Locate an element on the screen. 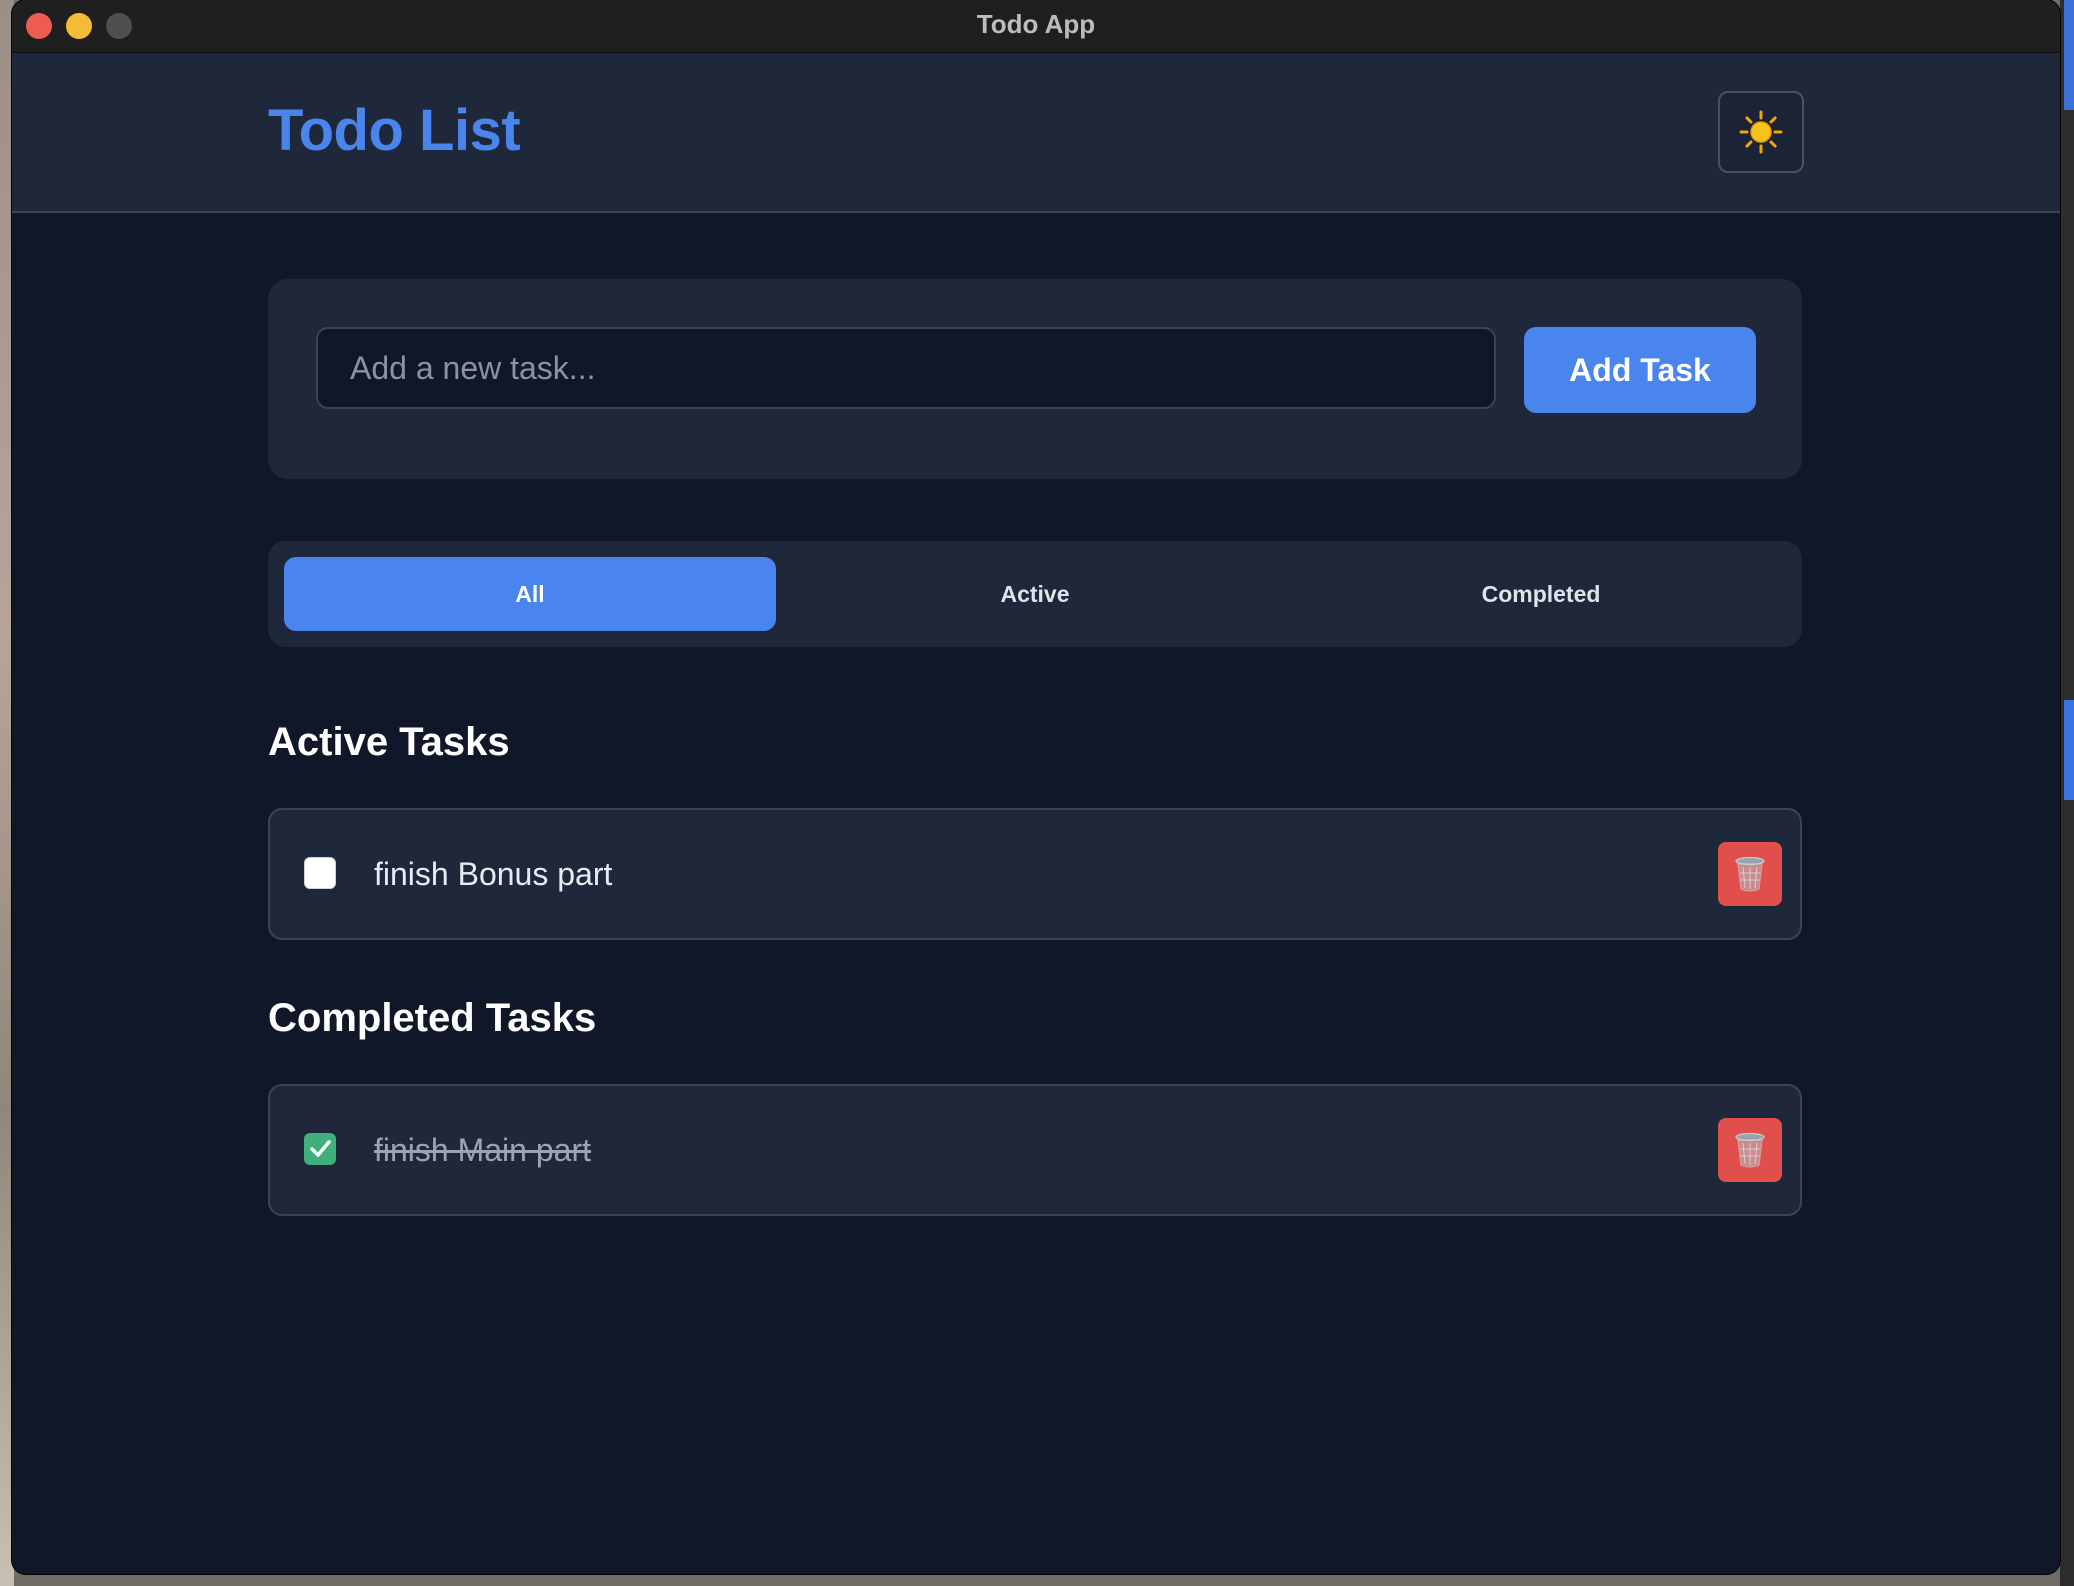 The width and height of the screenshot is (2074, 1586). new-task-input is located at coordinates (906, 368).